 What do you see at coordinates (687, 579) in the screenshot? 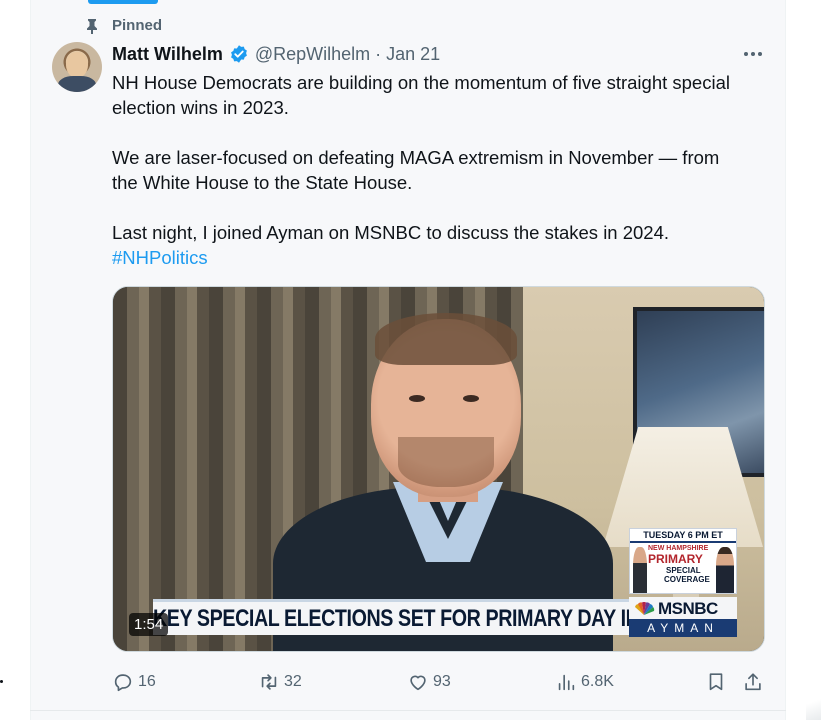
I see `promo-line: COVERAGE` at bounding box center [687, 579].